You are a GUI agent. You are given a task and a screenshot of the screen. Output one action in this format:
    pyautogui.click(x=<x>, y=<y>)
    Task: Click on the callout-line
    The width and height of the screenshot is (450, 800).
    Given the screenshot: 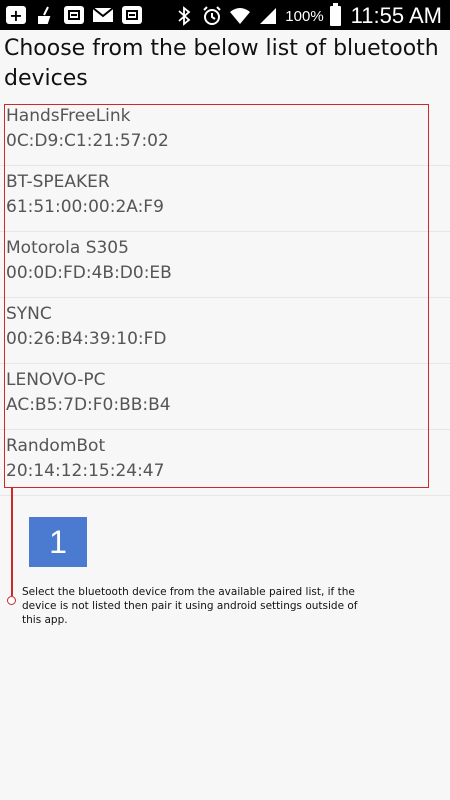 What is the action you would take?
    pyautogui.click(x=12, y=542)
    